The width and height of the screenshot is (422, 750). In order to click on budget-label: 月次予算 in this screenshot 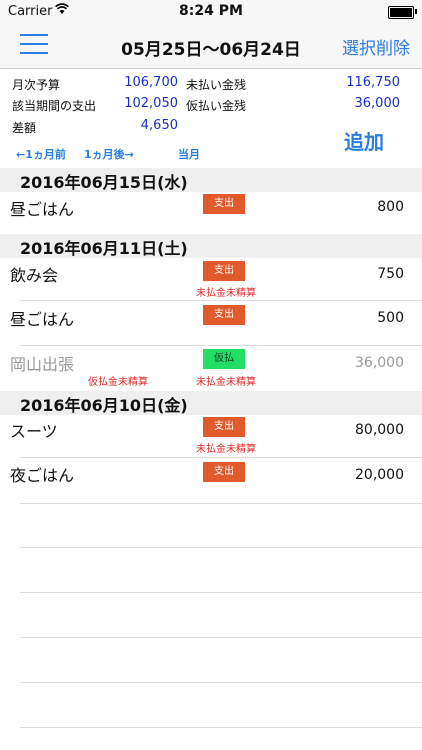, I will do `click(36, 85)`.